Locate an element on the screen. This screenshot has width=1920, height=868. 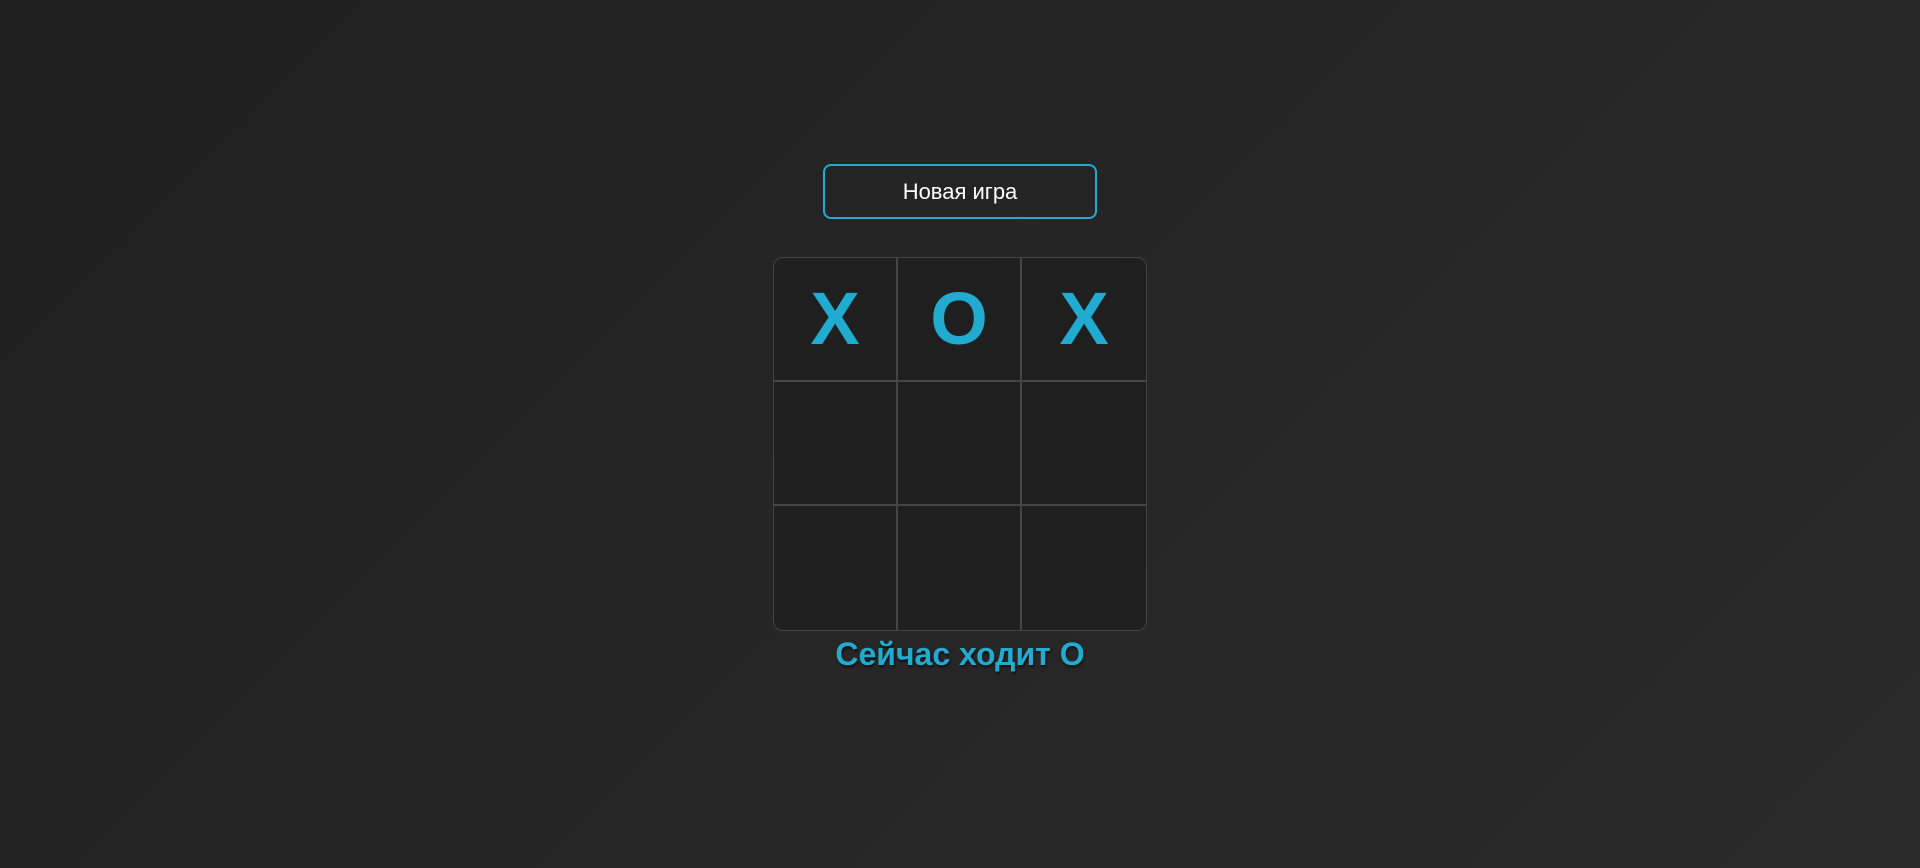
board-cell-3: X is located at coordinates (1084, 320).